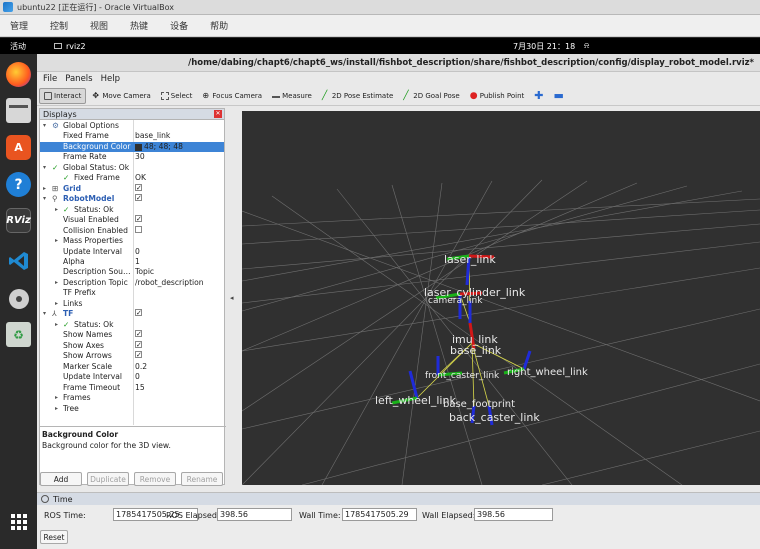 This screenshot has width=760, height=549. What do you see at coordinates (59, 25) in the screenshot?
I see `menu-control: 控制` at bounding box center [59, 25].